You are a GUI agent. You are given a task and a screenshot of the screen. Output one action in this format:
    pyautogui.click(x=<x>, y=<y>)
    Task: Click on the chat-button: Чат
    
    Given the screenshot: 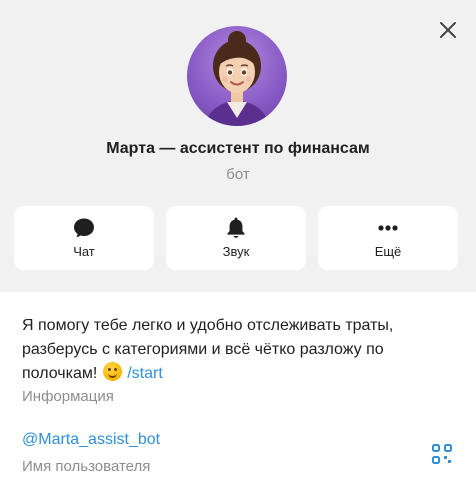 What is the action you would take?
    pyautogui.click(x=84, y=238)
    